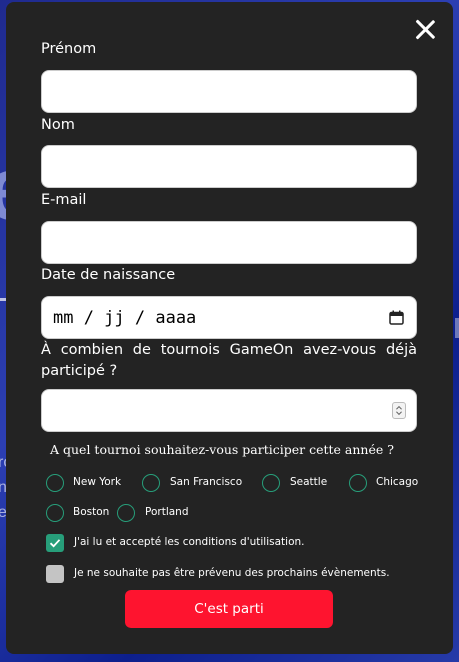 The height and width of the screenshot is (662, 459). I want to click on radio-label-boston: Boston, so click(91, 512).